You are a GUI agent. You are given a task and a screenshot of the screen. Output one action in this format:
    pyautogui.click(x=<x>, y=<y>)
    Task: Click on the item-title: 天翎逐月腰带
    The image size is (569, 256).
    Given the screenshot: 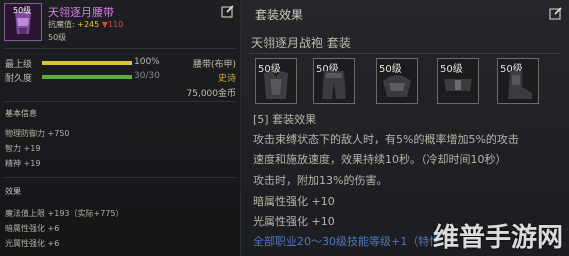 What is the action you would take?
    pyautogui.click(x=81, y=12)
    